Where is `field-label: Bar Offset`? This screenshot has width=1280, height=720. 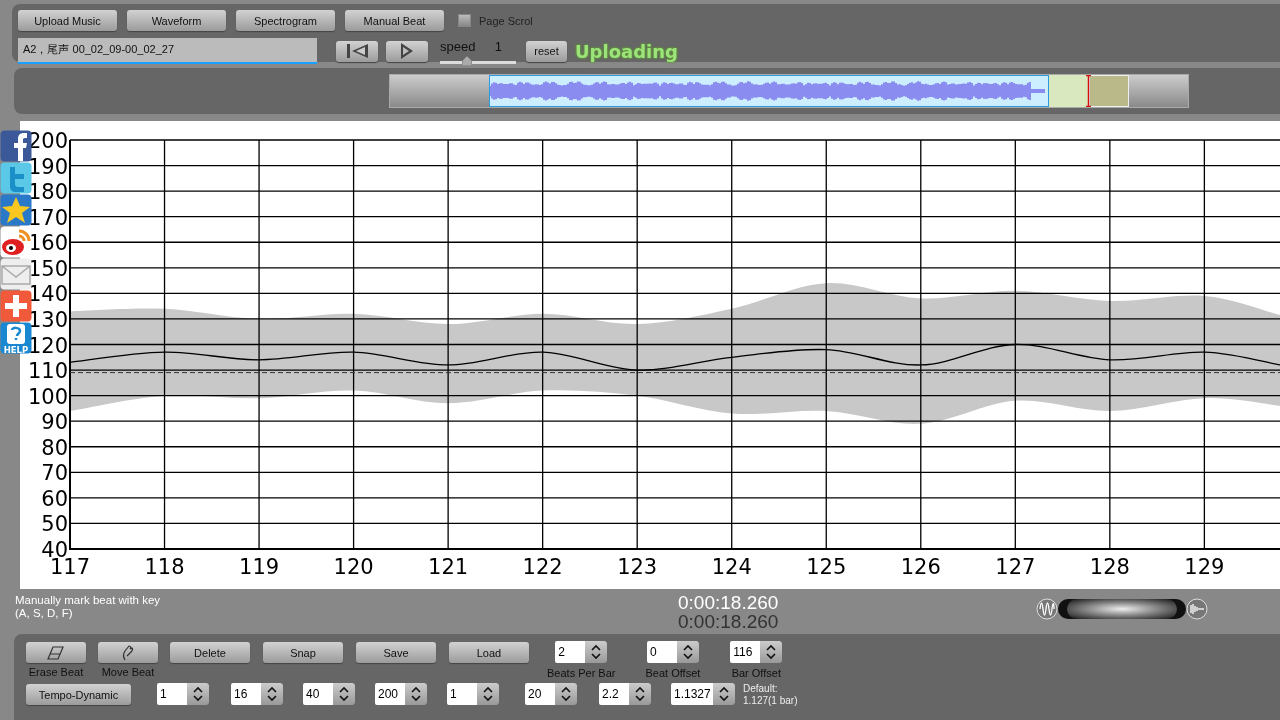 field-label: Bar Offset is located at coordinates (756, 673).